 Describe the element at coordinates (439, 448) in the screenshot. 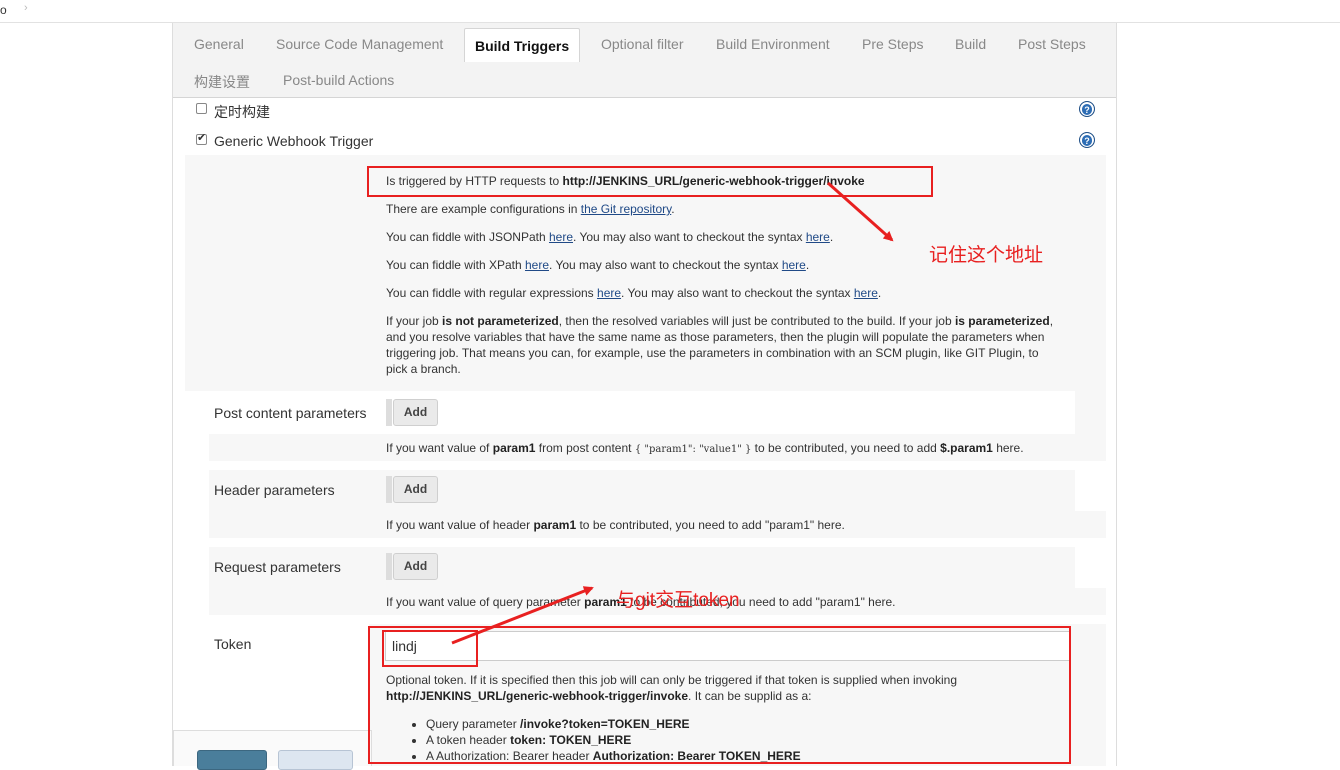

I see `text: If you want value of` at that location.